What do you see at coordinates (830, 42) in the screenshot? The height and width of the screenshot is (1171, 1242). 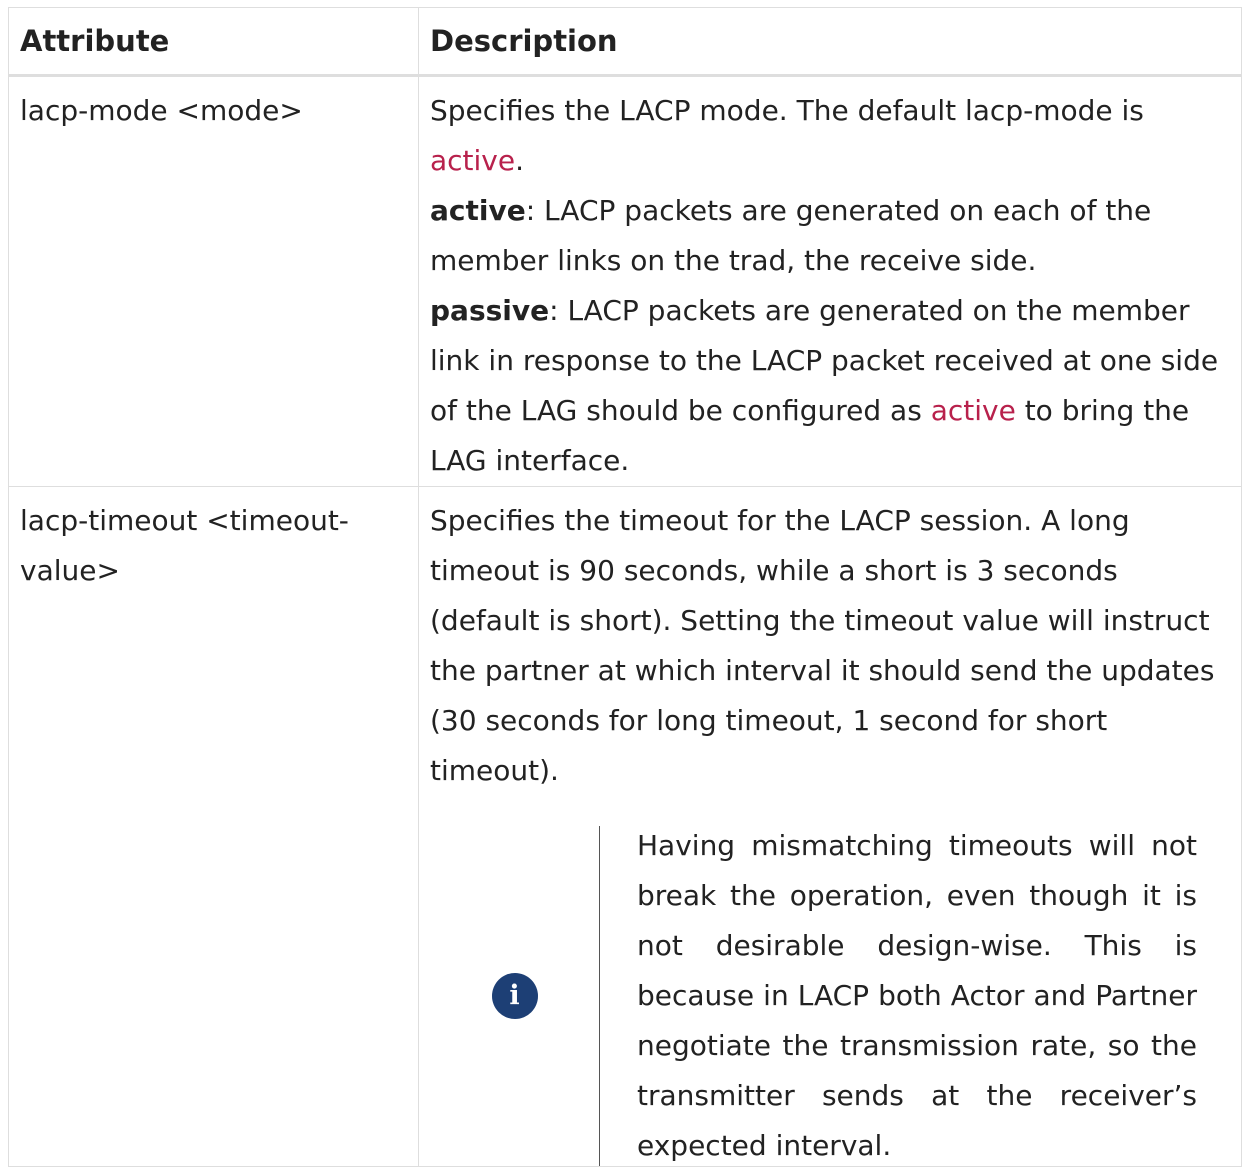 I see `description-column-header: Description` at bounding box center [830, 42].